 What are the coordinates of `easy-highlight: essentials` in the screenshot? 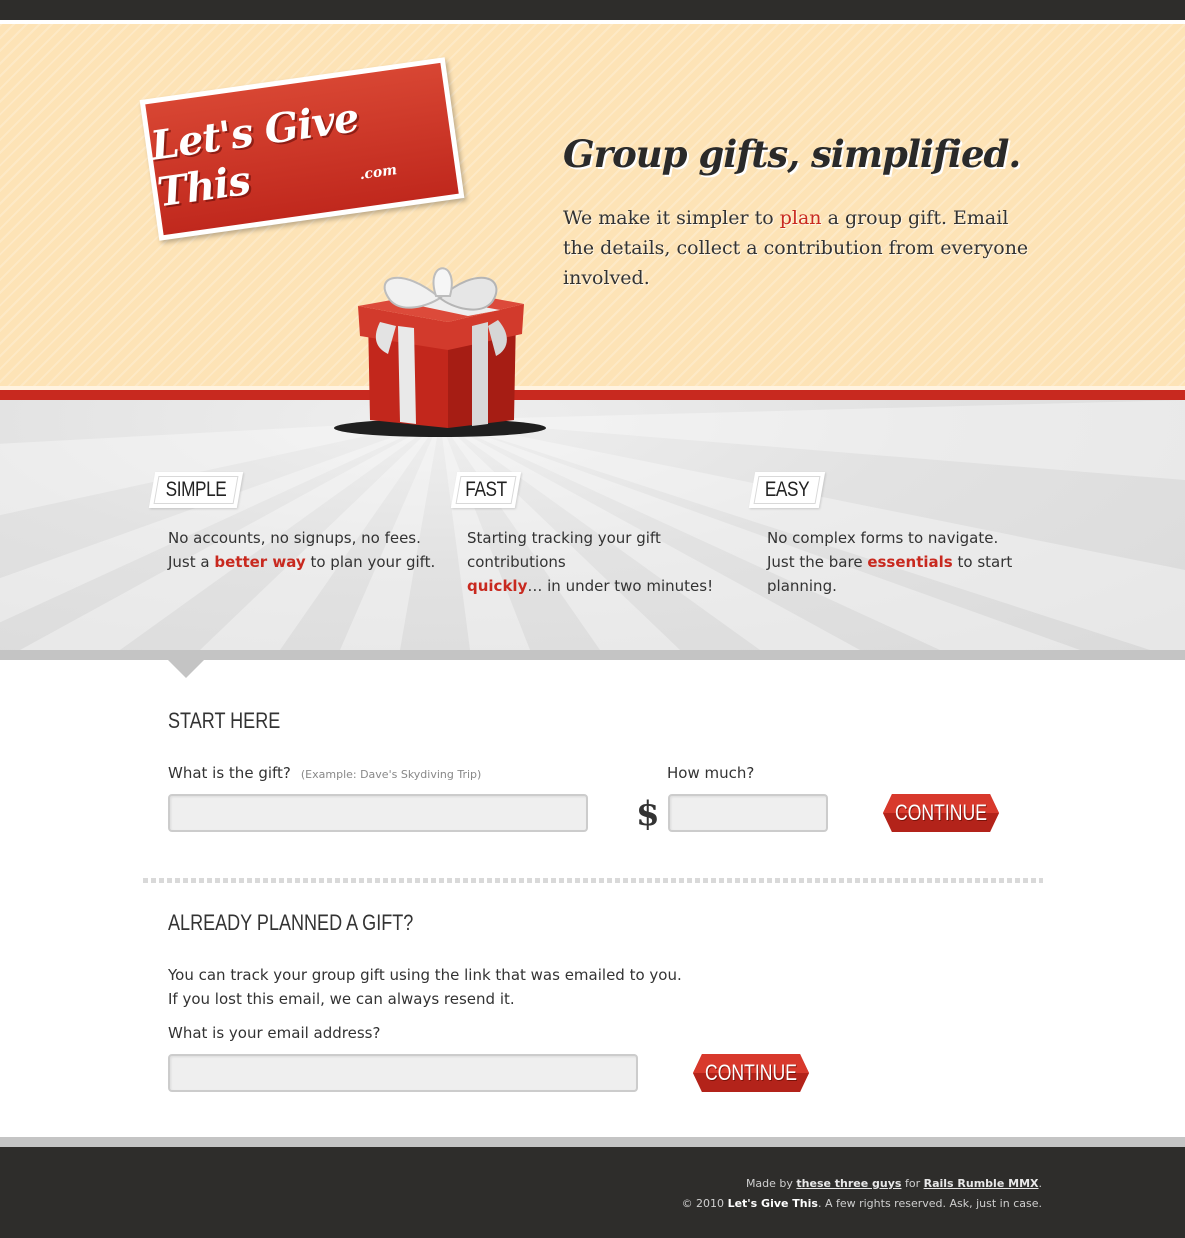 It's located at (910, 562).